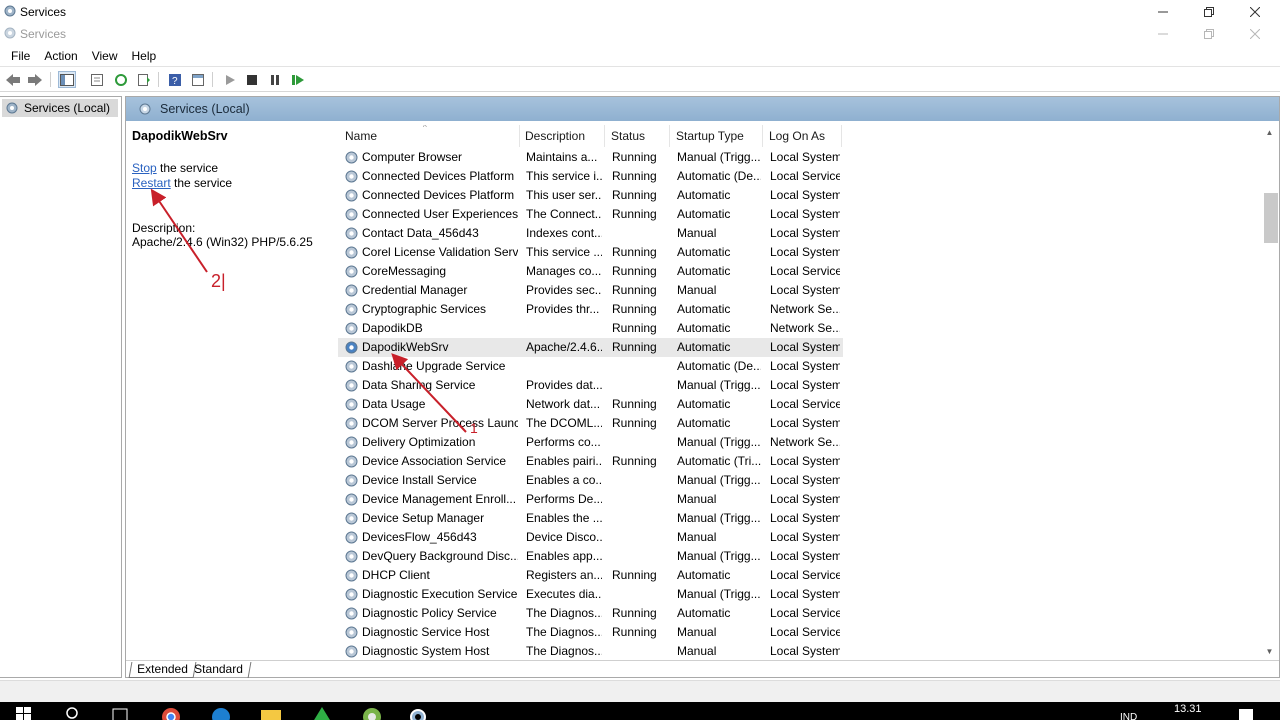 Image resolution: width=1280 pixels, height=720 pixels. Describe the element at coordinates (361, 136) in the screenshot. I see `column-header-name: Name` at that location.